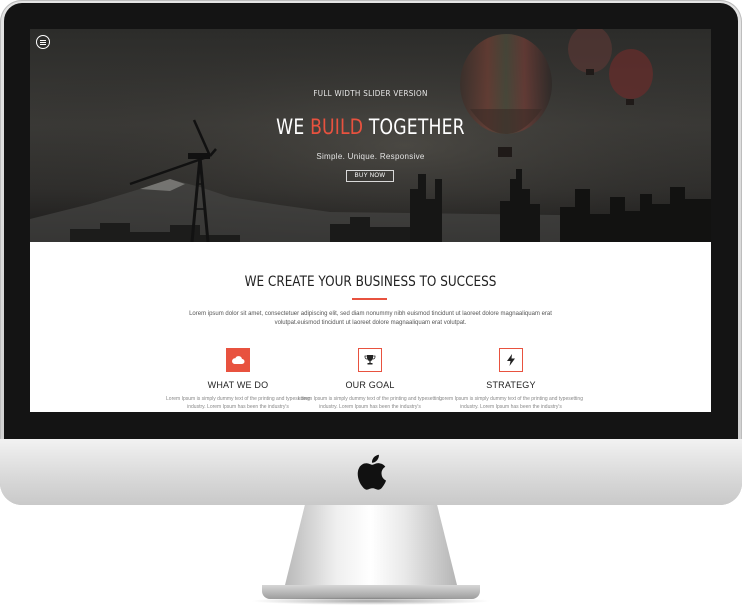  I want to click on monitor-chin, so click(371, 472).